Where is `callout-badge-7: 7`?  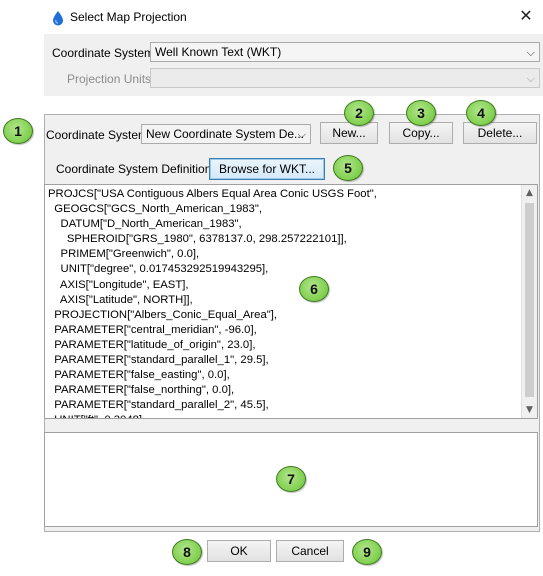 callout-badge-7: 7 is located at coordinates (291, 479).